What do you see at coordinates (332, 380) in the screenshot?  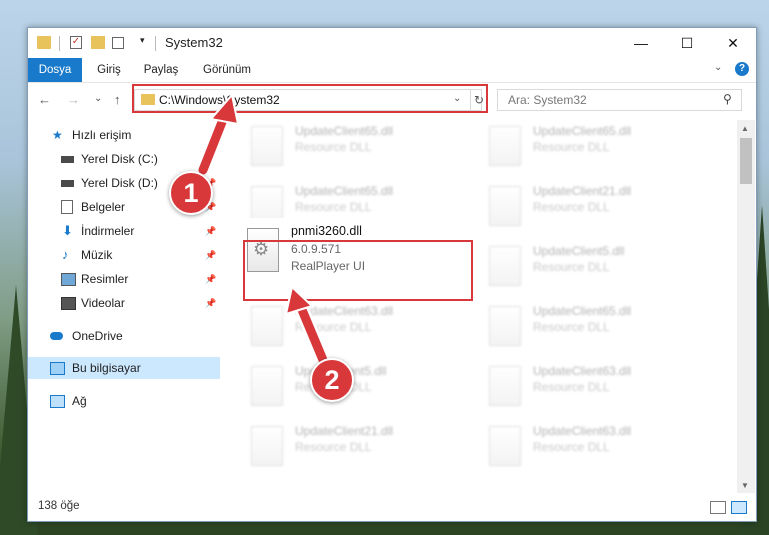 I see `step-badge-2: 2` at bounding box center [332, 380].